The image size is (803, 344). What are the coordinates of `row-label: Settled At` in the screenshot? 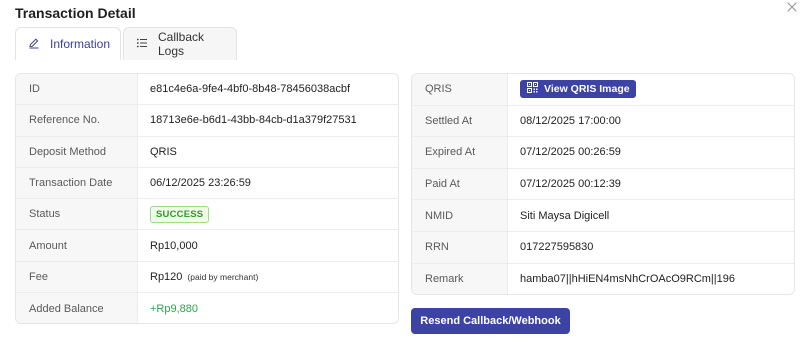 It's located at (460, 121).